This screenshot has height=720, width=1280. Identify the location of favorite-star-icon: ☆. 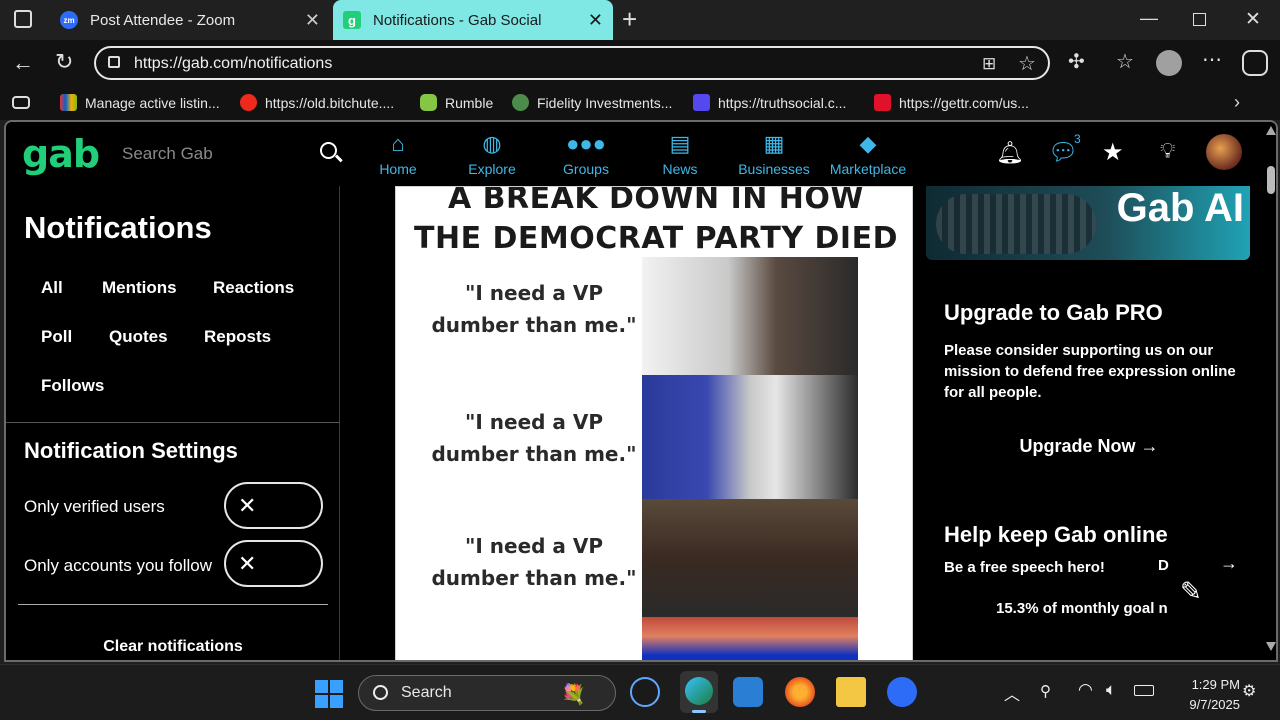
(1027, 63).